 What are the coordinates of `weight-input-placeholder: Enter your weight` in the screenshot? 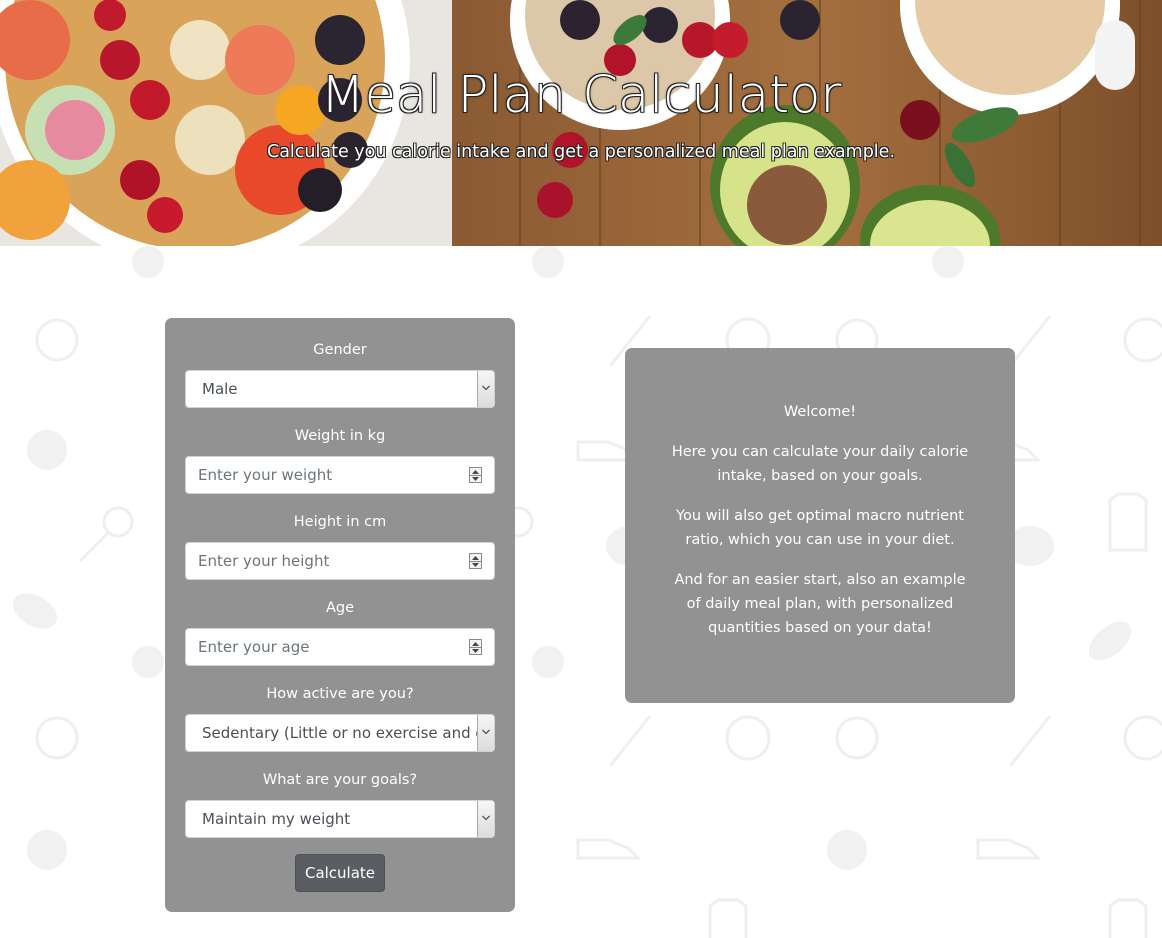 It's located at (265, 475).